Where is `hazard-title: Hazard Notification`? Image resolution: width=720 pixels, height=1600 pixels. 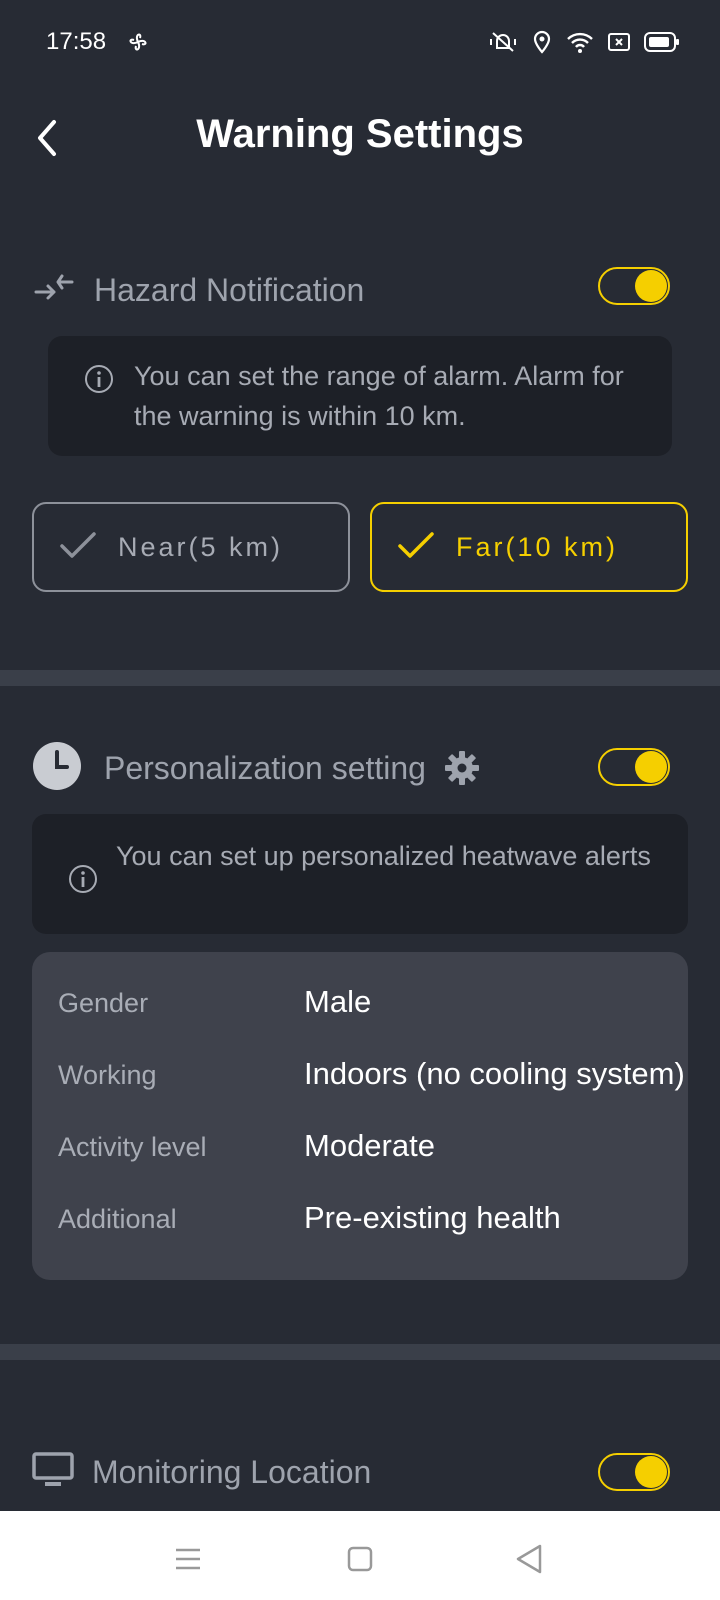
hazard-title: Hazard Notification is located at coordinates (229, 289).